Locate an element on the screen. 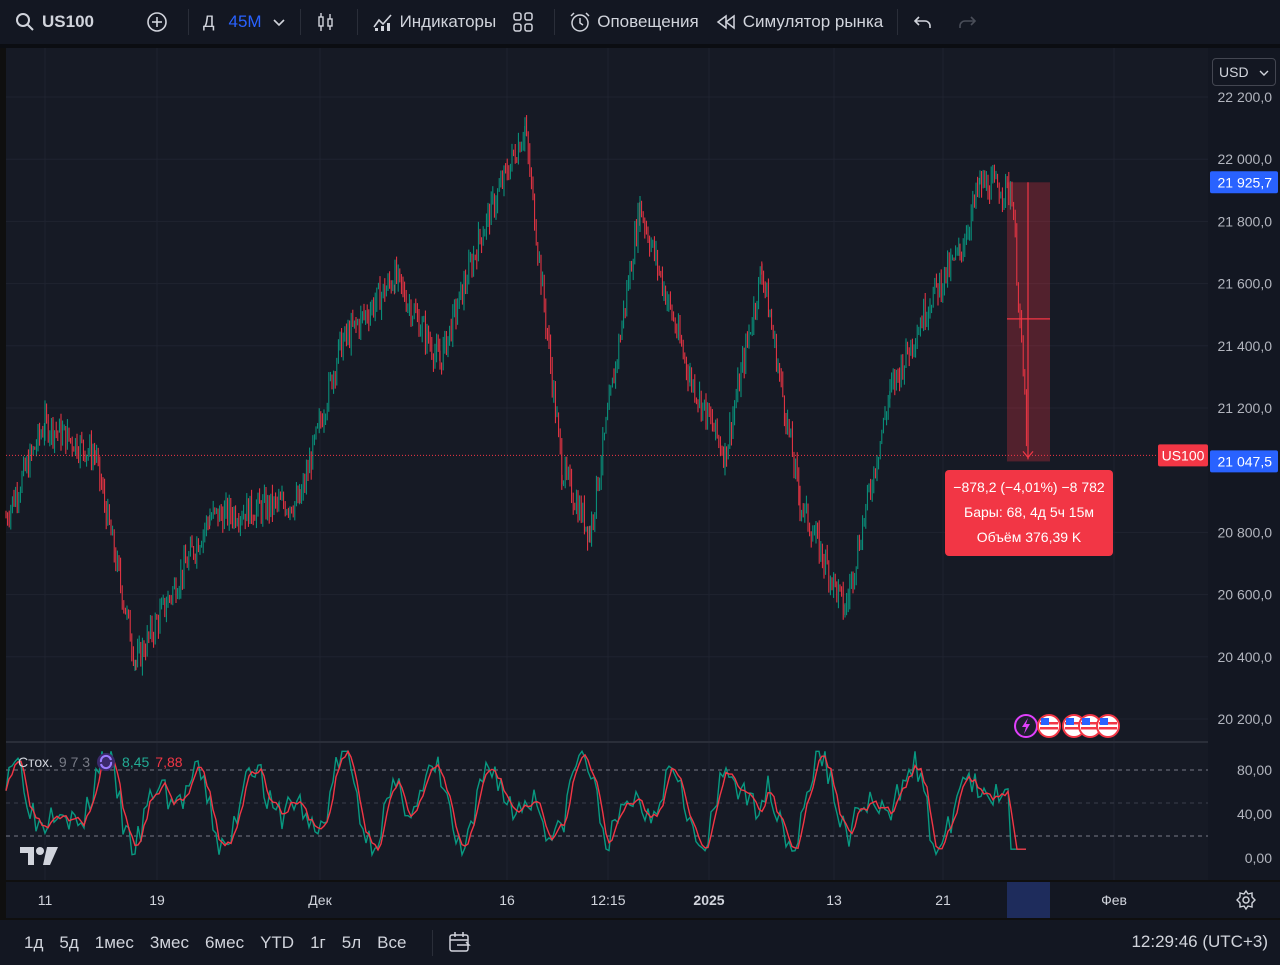  loading-icon is located at coordinates (106, 762).